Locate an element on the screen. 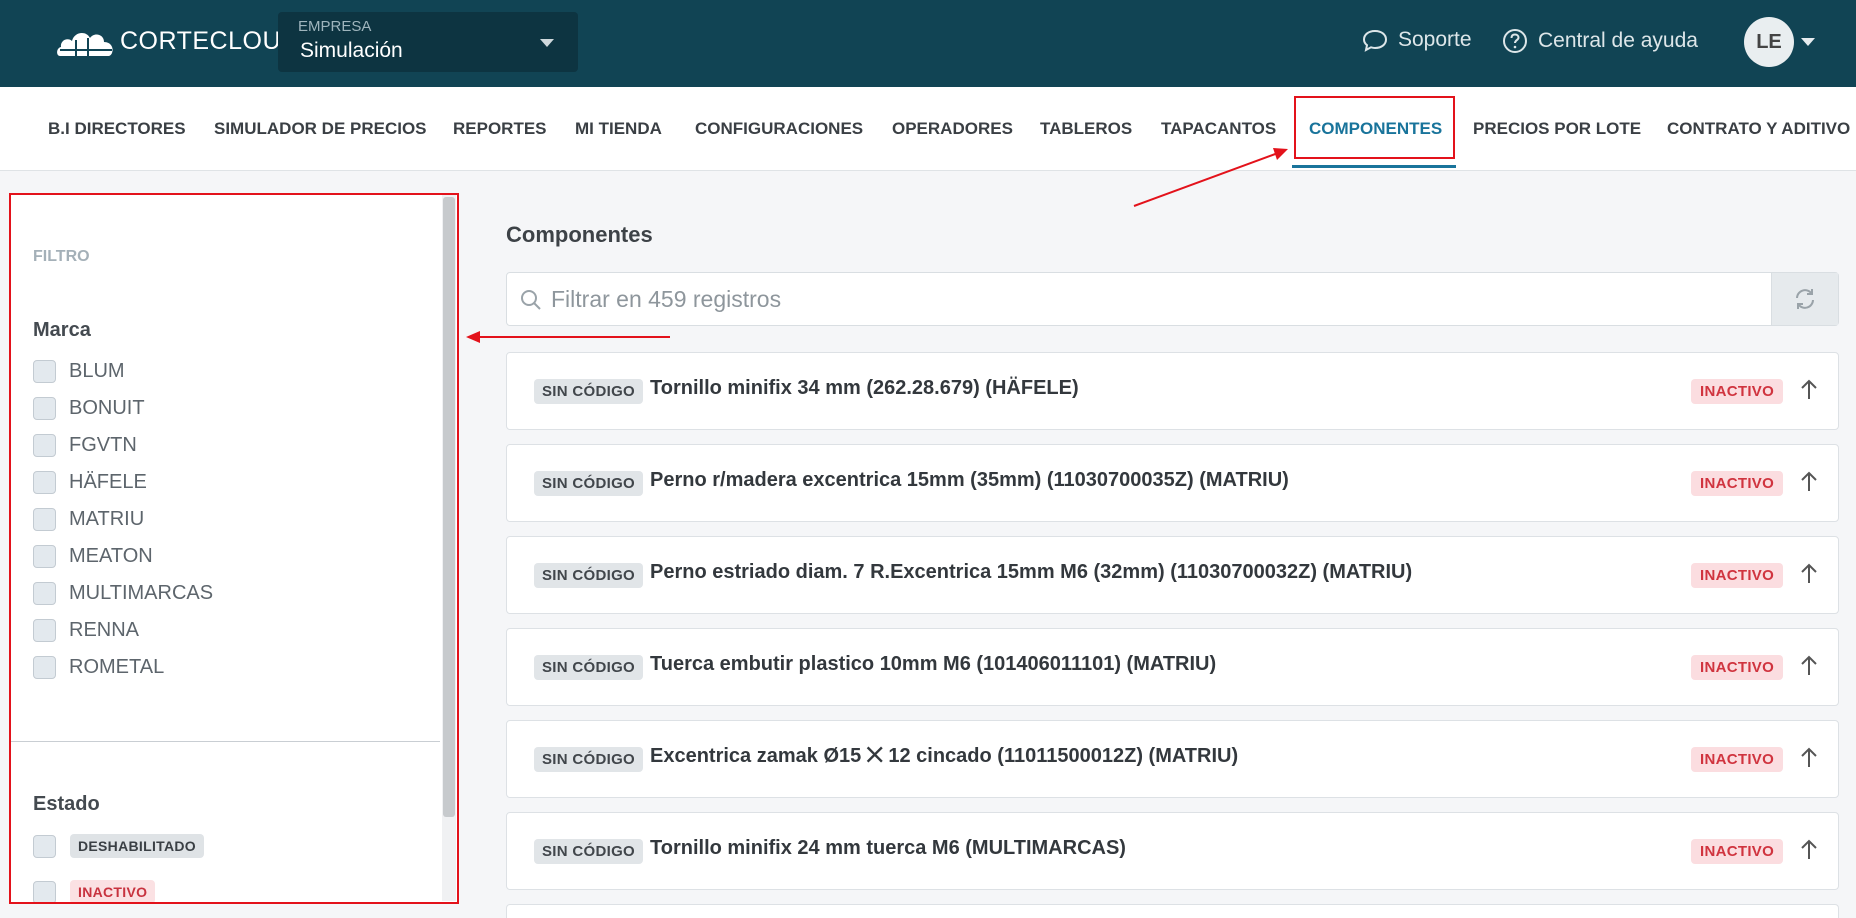  estado-option-inactivo: INACTIVO is located at coordinates (94, 891).